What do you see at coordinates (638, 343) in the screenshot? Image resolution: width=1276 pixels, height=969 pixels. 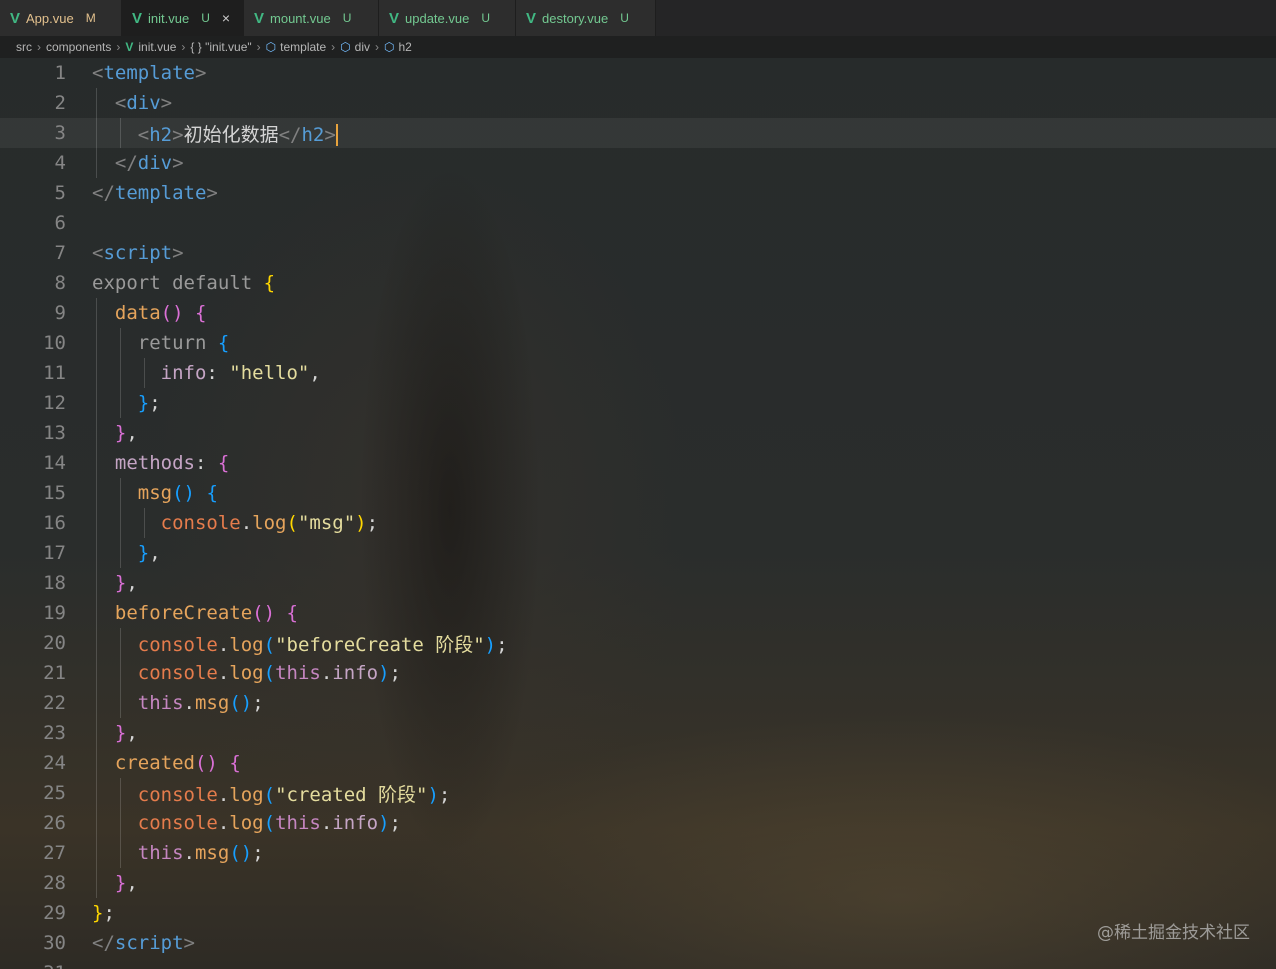 I see `code-line: 10 return {` at bounding box center [638, 343].